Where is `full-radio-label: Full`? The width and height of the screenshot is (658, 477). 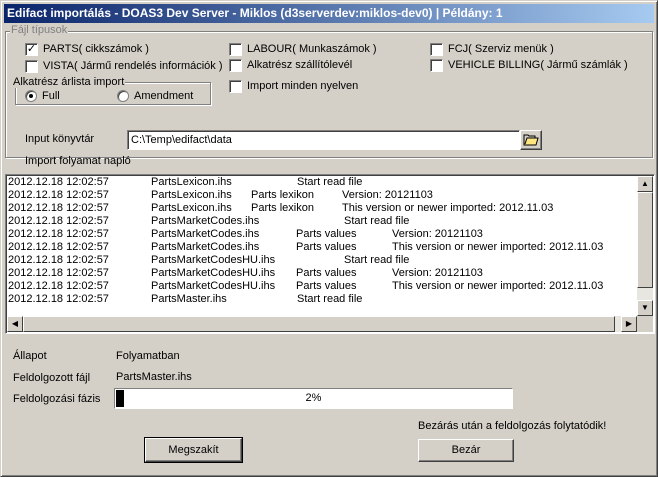 full-radio-label: Full is located at coordinates (51, 96).